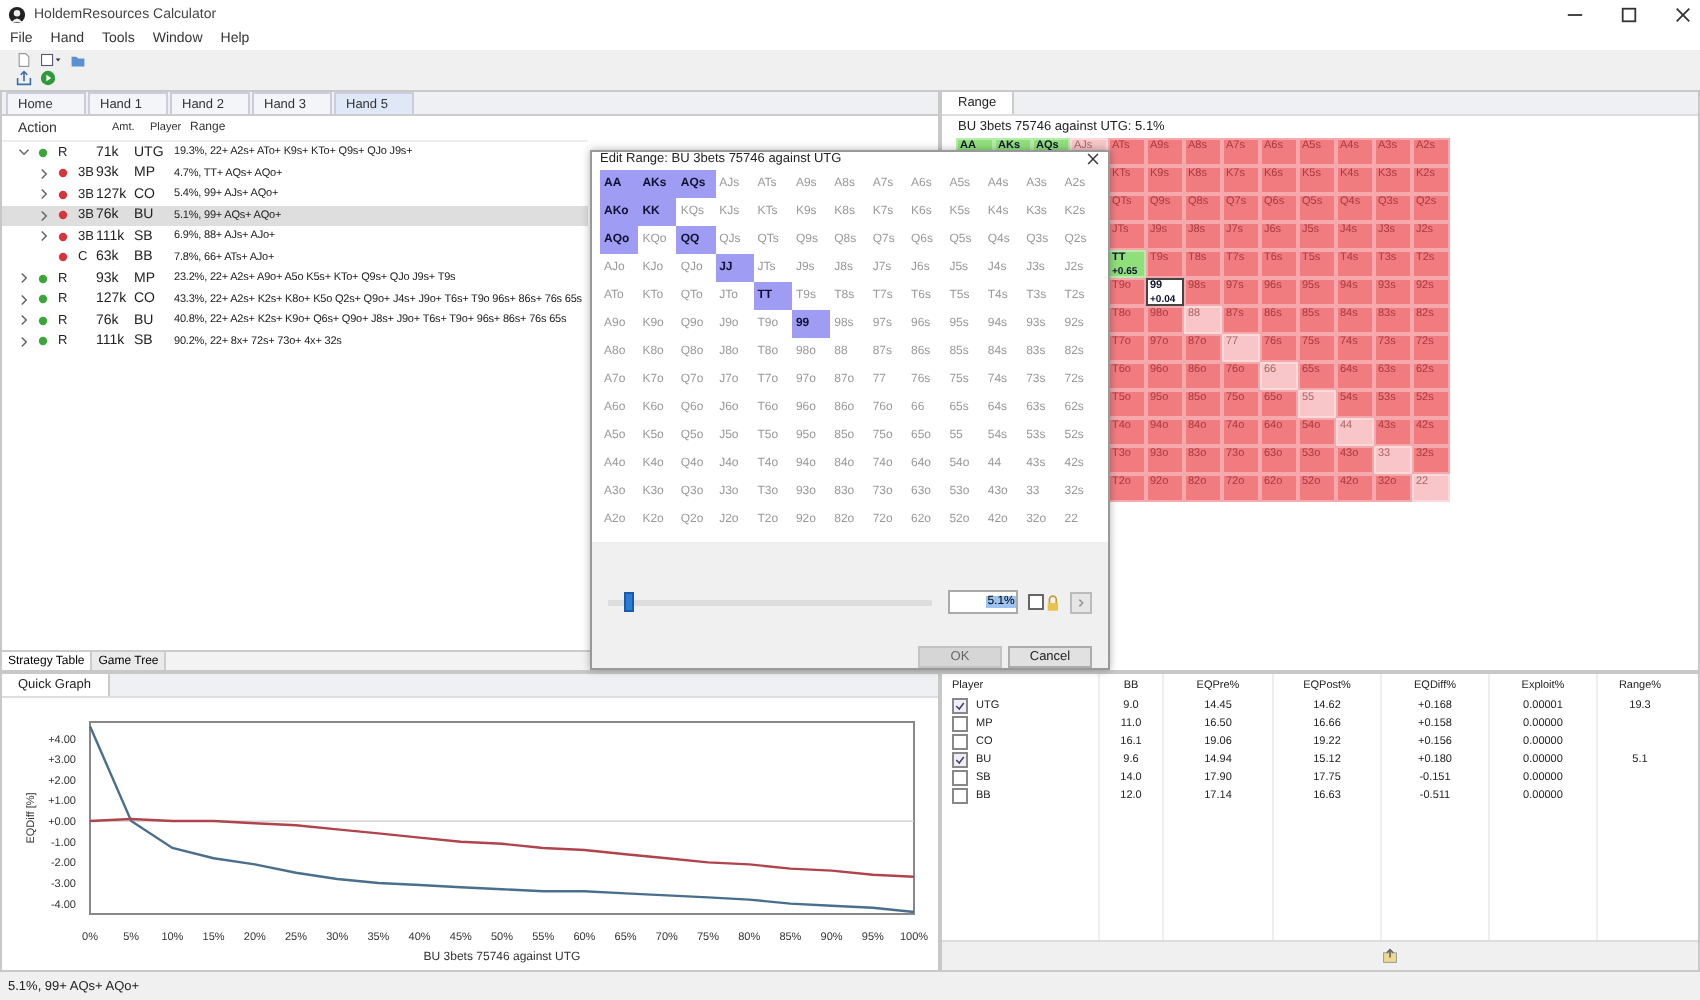  Describe the element at coordinates (51, 60) in the screenshot. I see `window-dropdown-icon` at that location.